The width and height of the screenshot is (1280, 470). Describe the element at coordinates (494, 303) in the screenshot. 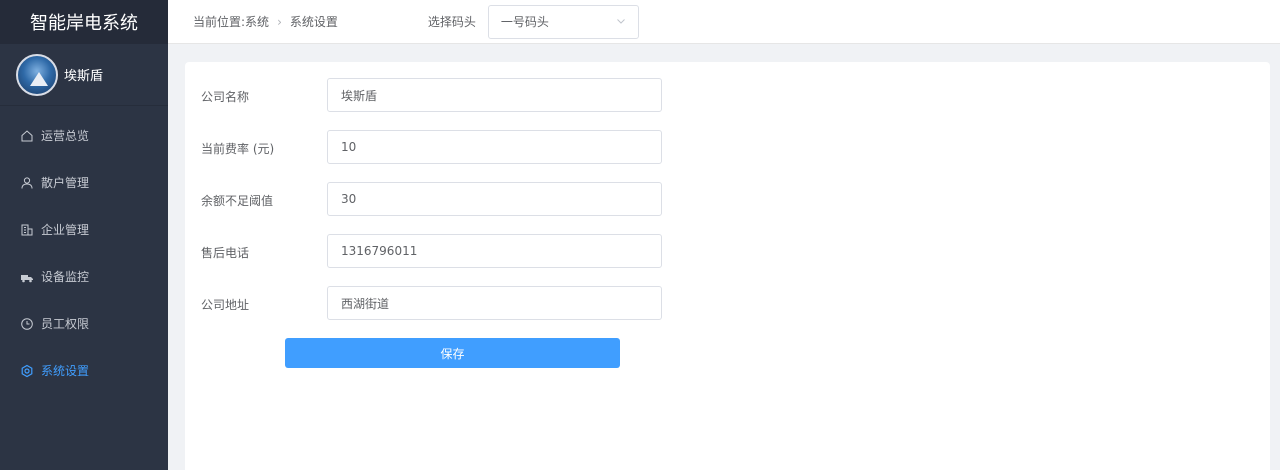

I see `company-address-input` at that location.